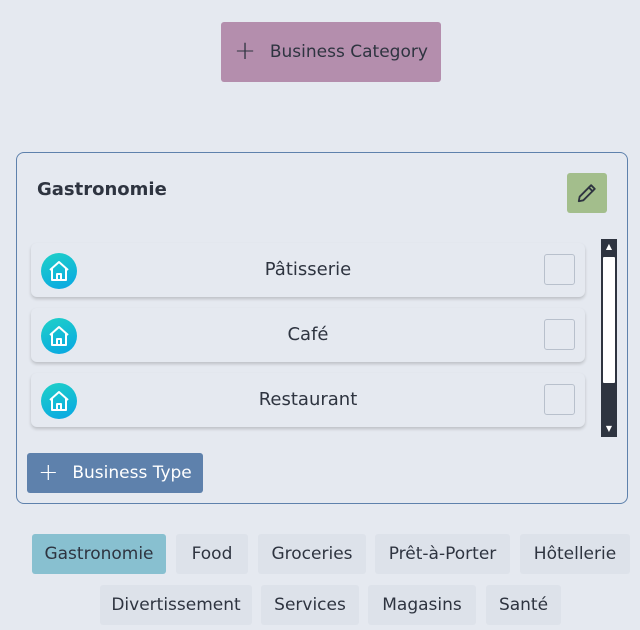 The width and height of the screenshot is (640, 630). I want to click on category-chip-gastronomie: Gastronomie, so click(99, 554).